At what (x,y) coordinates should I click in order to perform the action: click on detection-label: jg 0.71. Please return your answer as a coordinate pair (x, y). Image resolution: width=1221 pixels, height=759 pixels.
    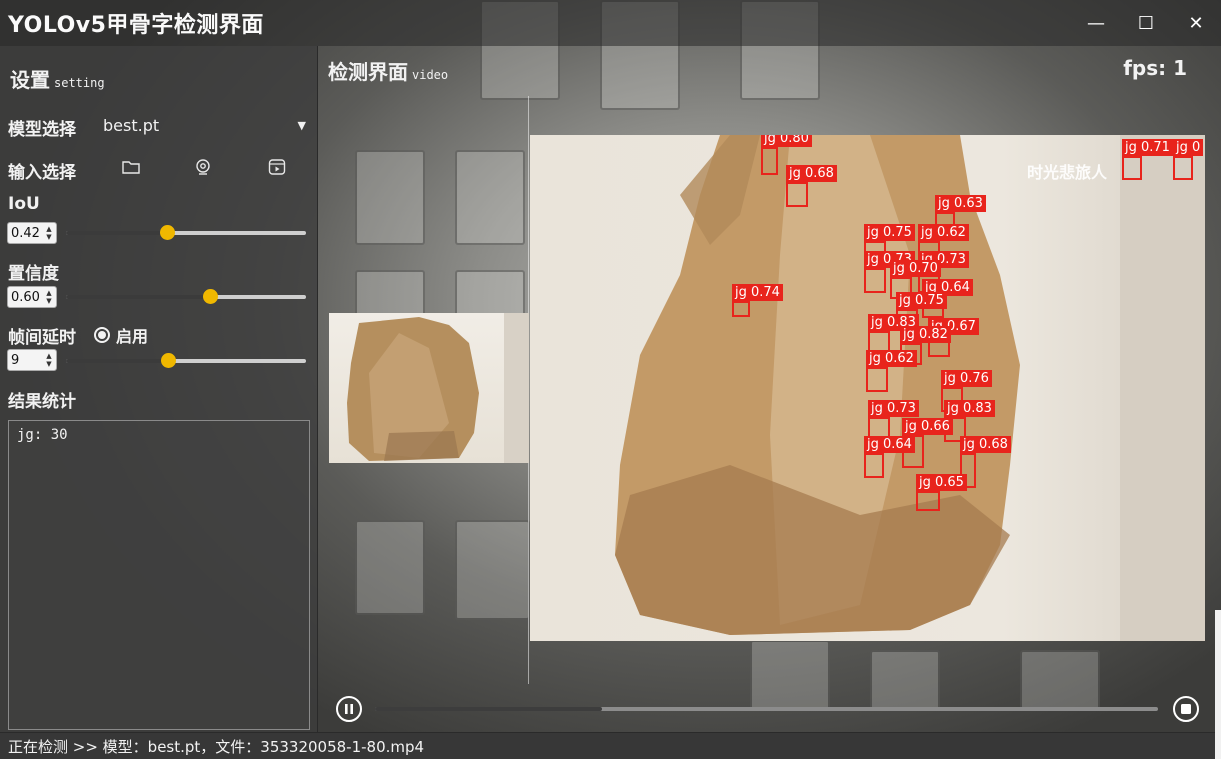
    Looking at the image, I should click on (1147, 147).